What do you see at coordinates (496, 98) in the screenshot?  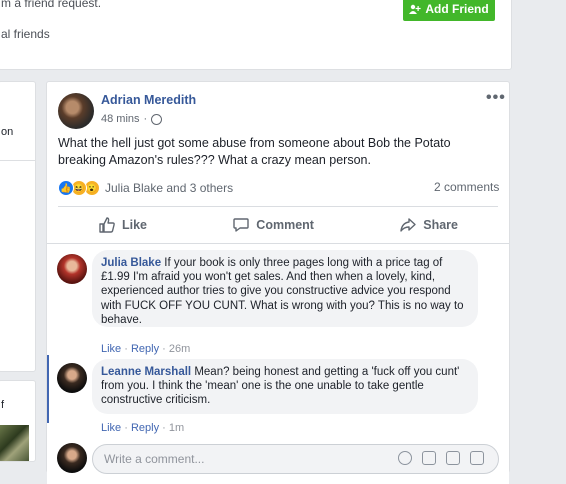 I see `more-options-icon: •••` at bounding box center [496, 98].